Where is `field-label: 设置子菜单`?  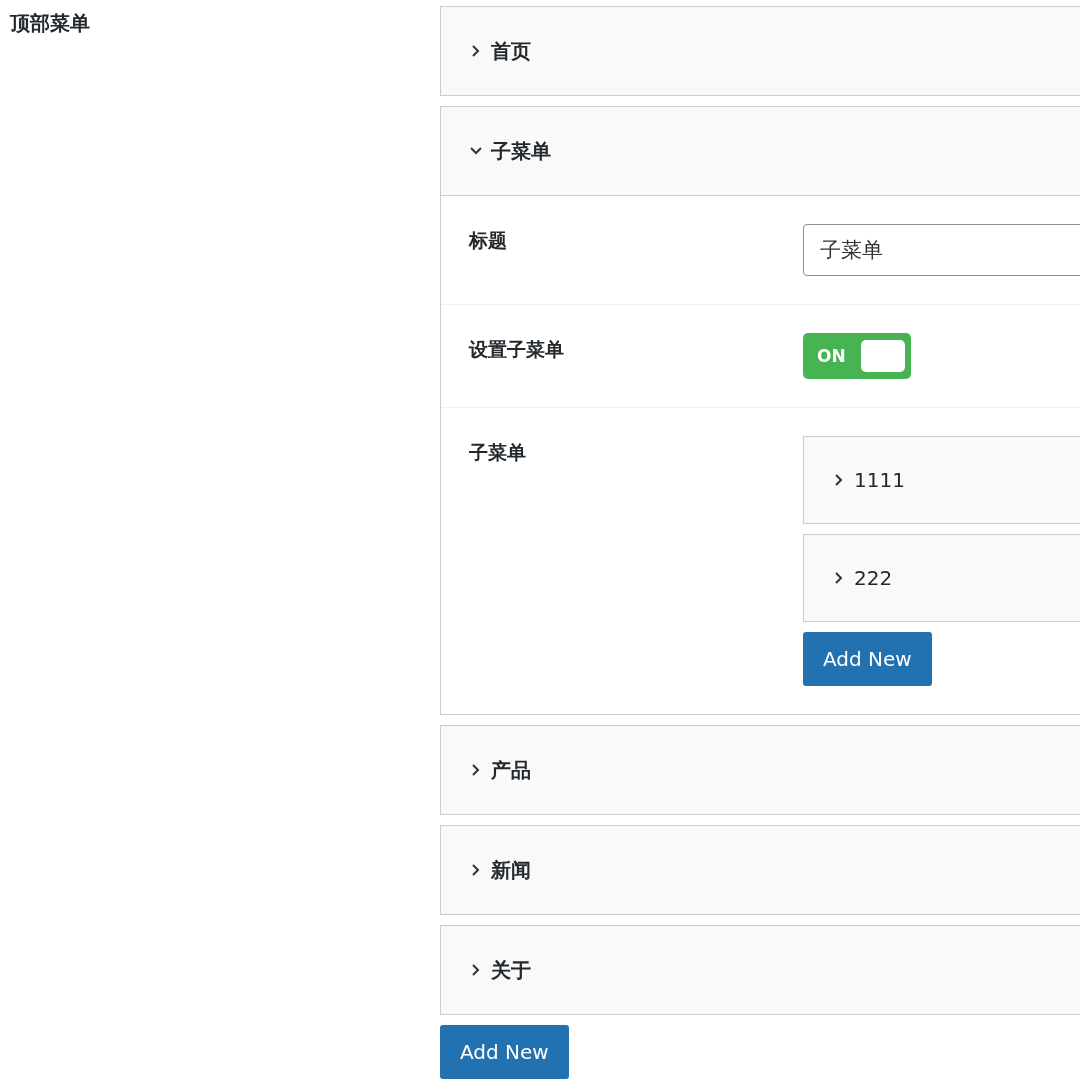 field-label: 设置子菜单 is located at coordinates (516, 349).